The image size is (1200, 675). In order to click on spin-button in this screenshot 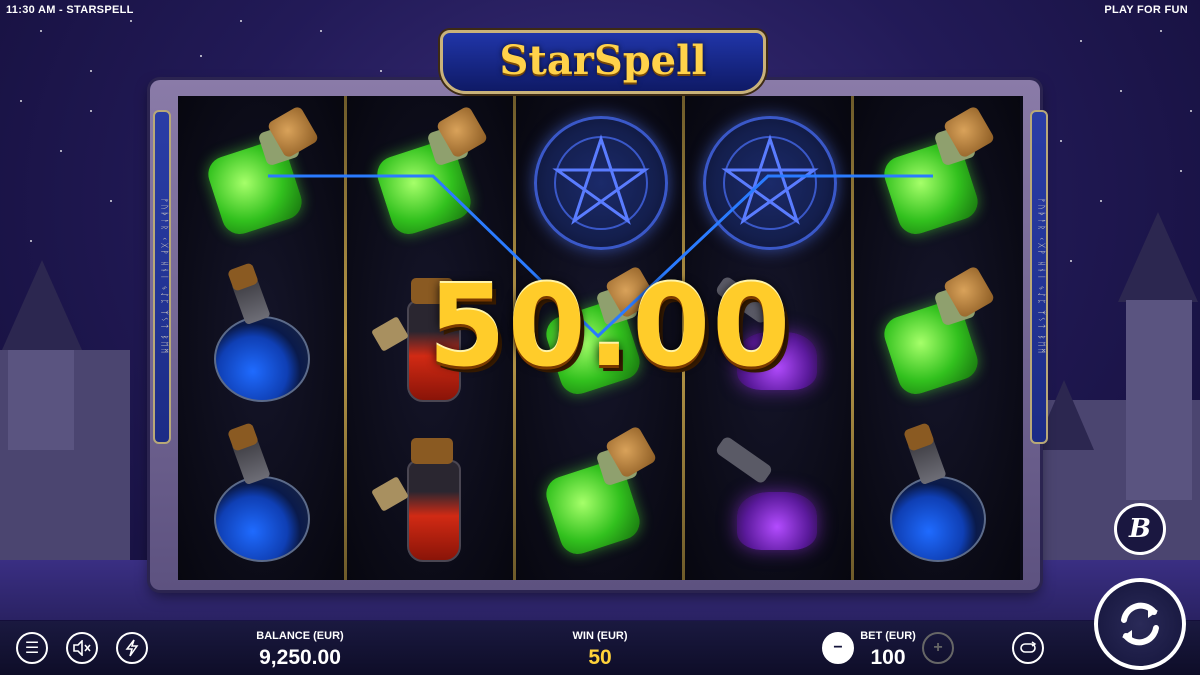, I will do `click(1140, 624)`.